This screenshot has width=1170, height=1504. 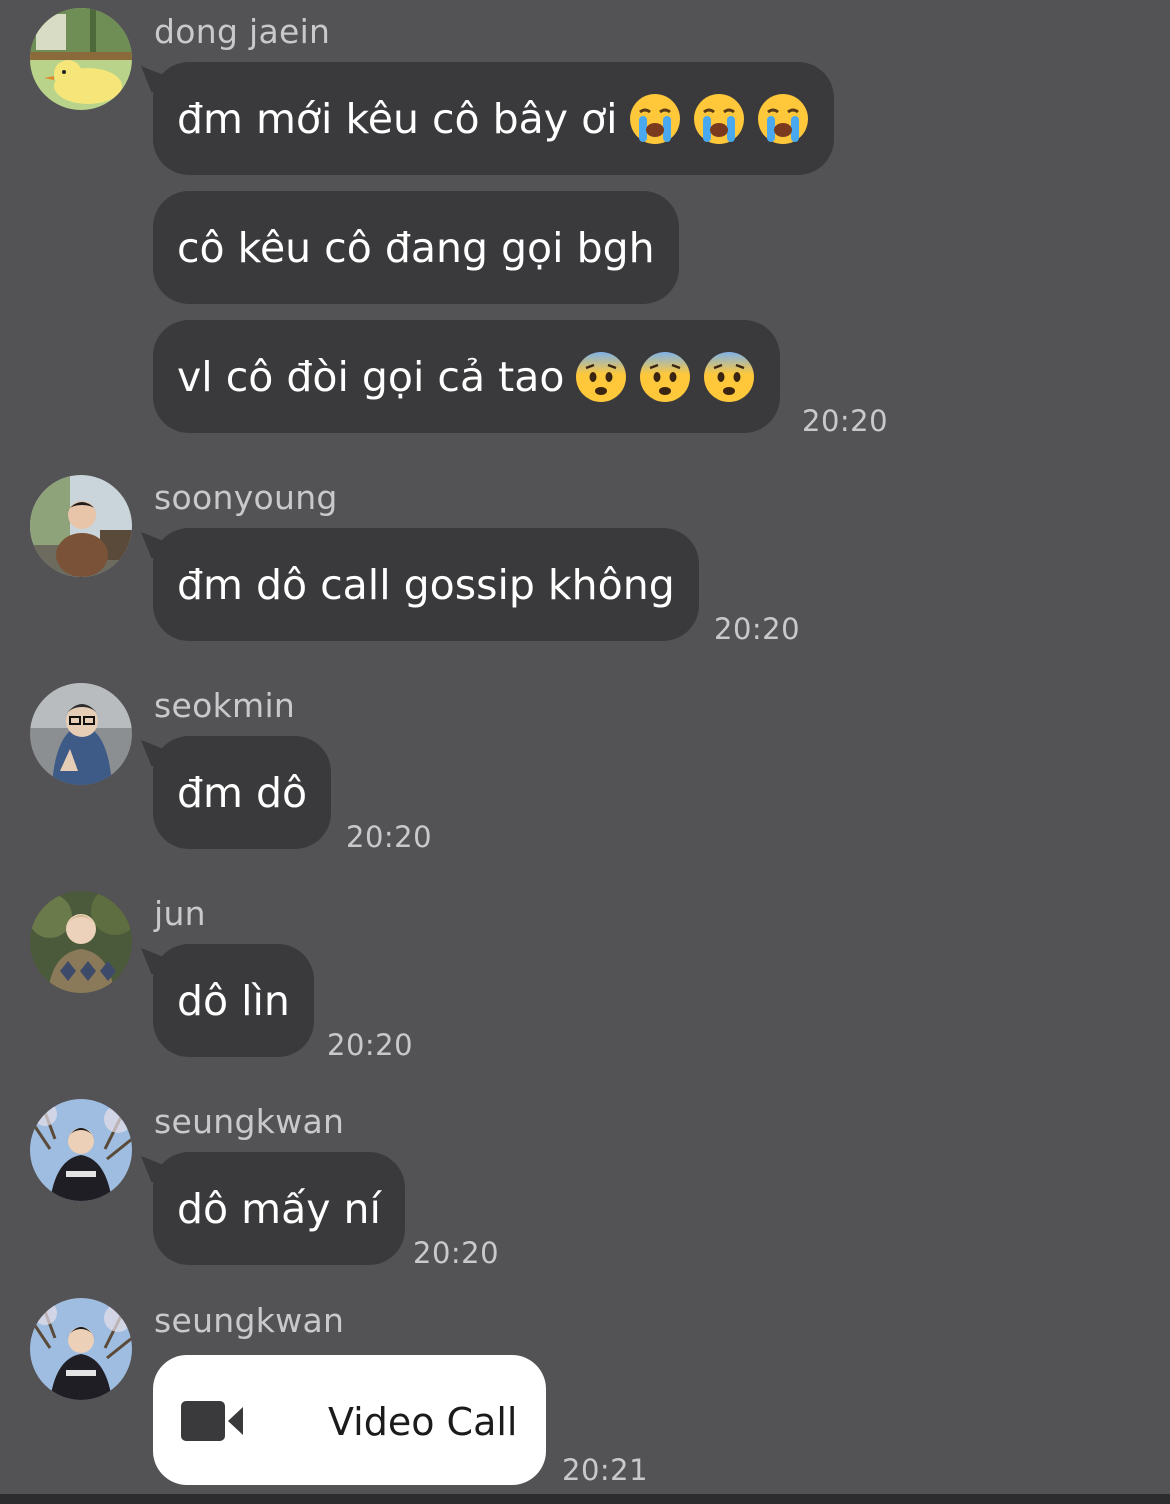 I want to click on message-bubble: đm dô call gossip không, so click(x=426, y=584).